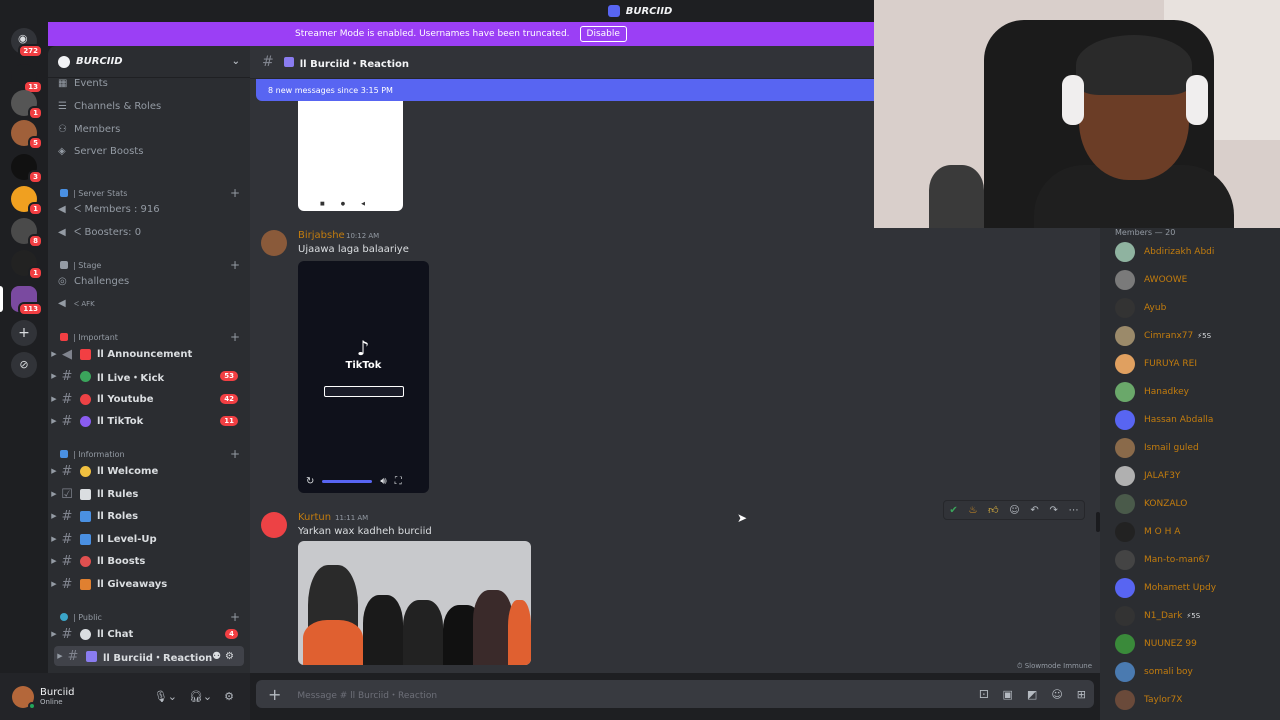  I want to click on server-icon: 3, so click(27, 169).